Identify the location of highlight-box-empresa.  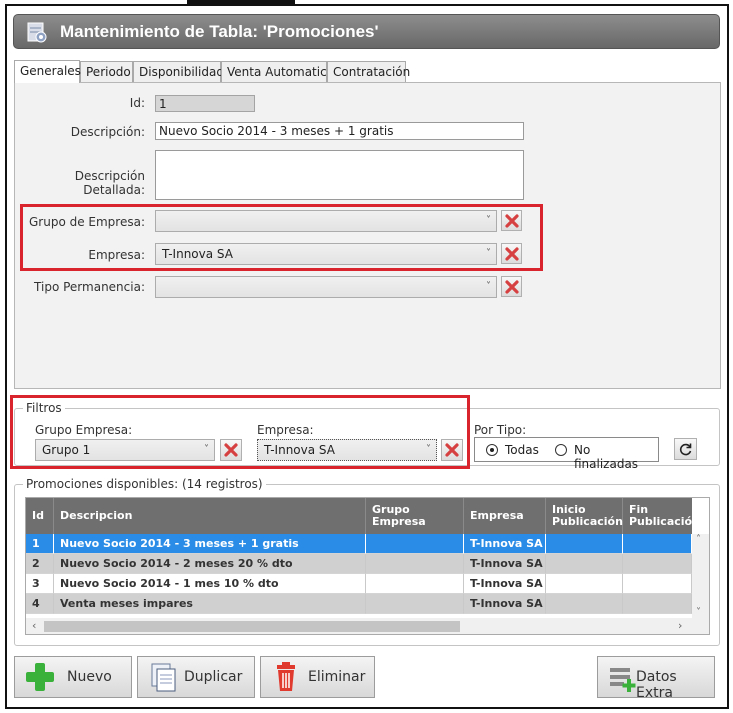
(281, 237).